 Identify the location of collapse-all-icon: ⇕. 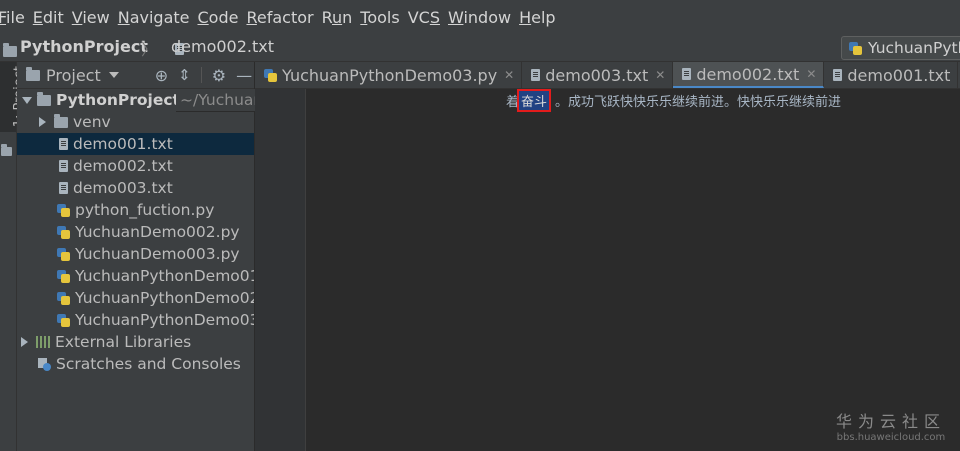
(184, 75).